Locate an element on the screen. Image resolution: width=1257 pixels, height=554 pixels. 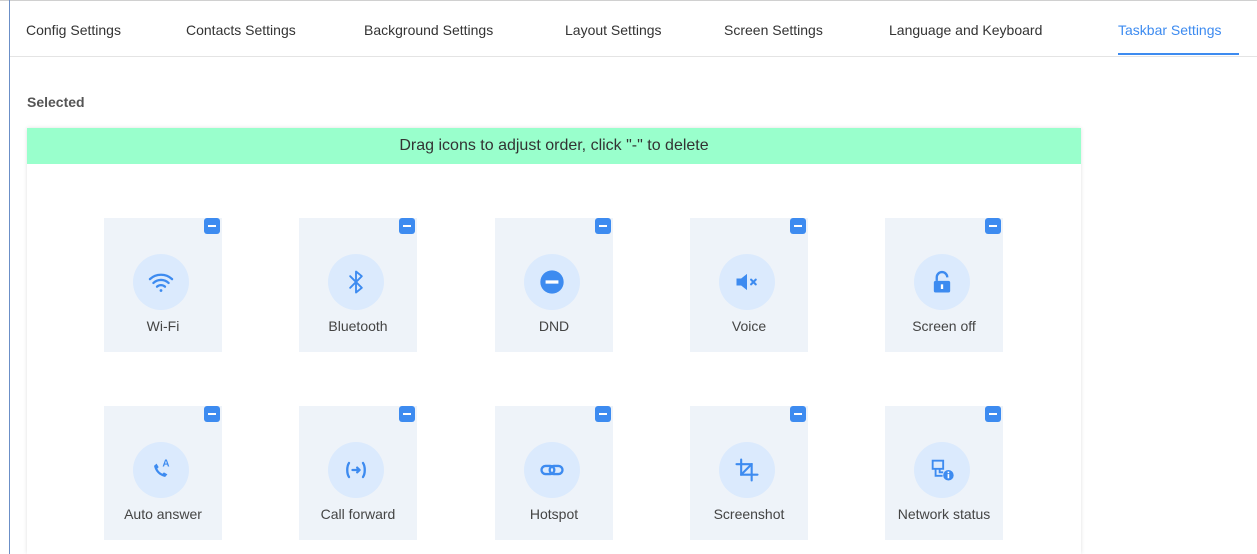
taskbar-item-voice: Voice is located at coordinates (749, 285).